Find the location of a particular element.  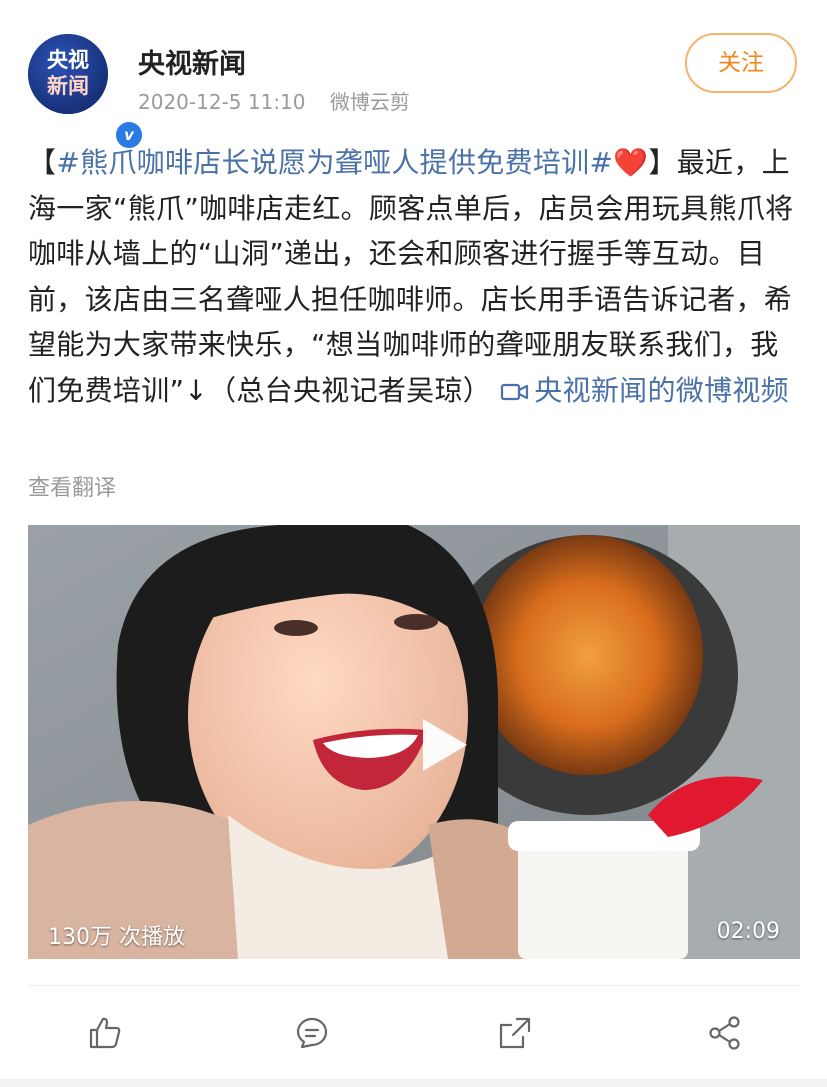

heart-emoji: ❤️ is located at coordinates (631, 162).